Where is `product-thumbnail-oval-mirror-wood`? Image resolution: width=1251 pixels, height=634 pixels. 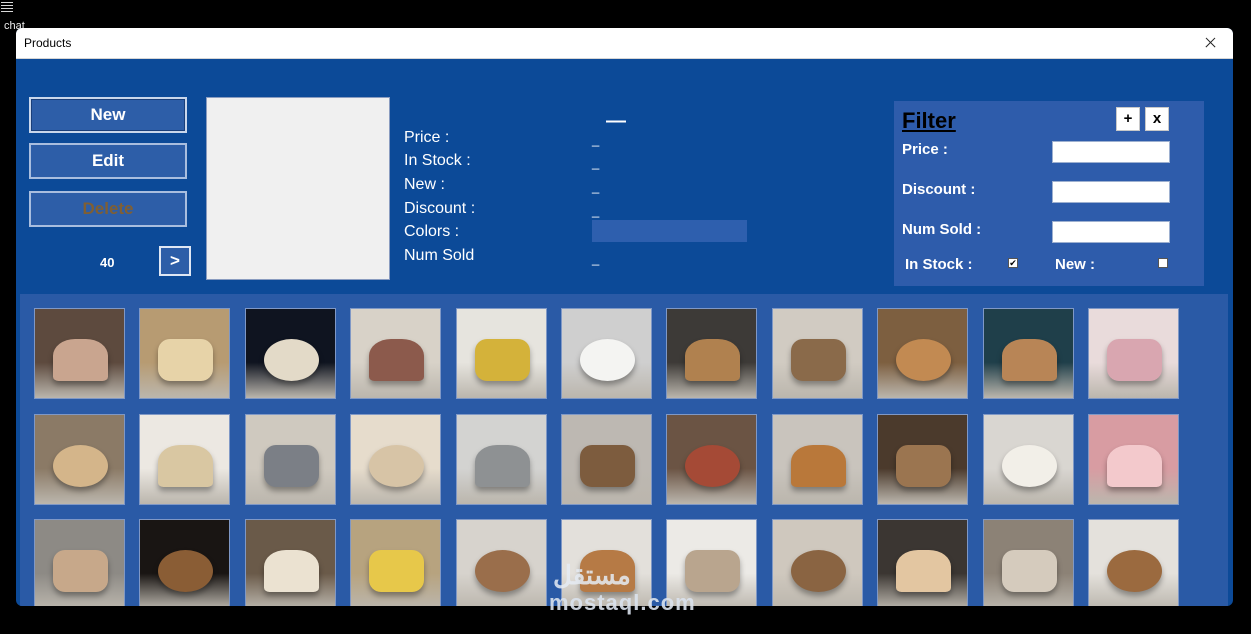 product-thumbnail-oval-mirror-wood is located at coordinates (1028, 353).